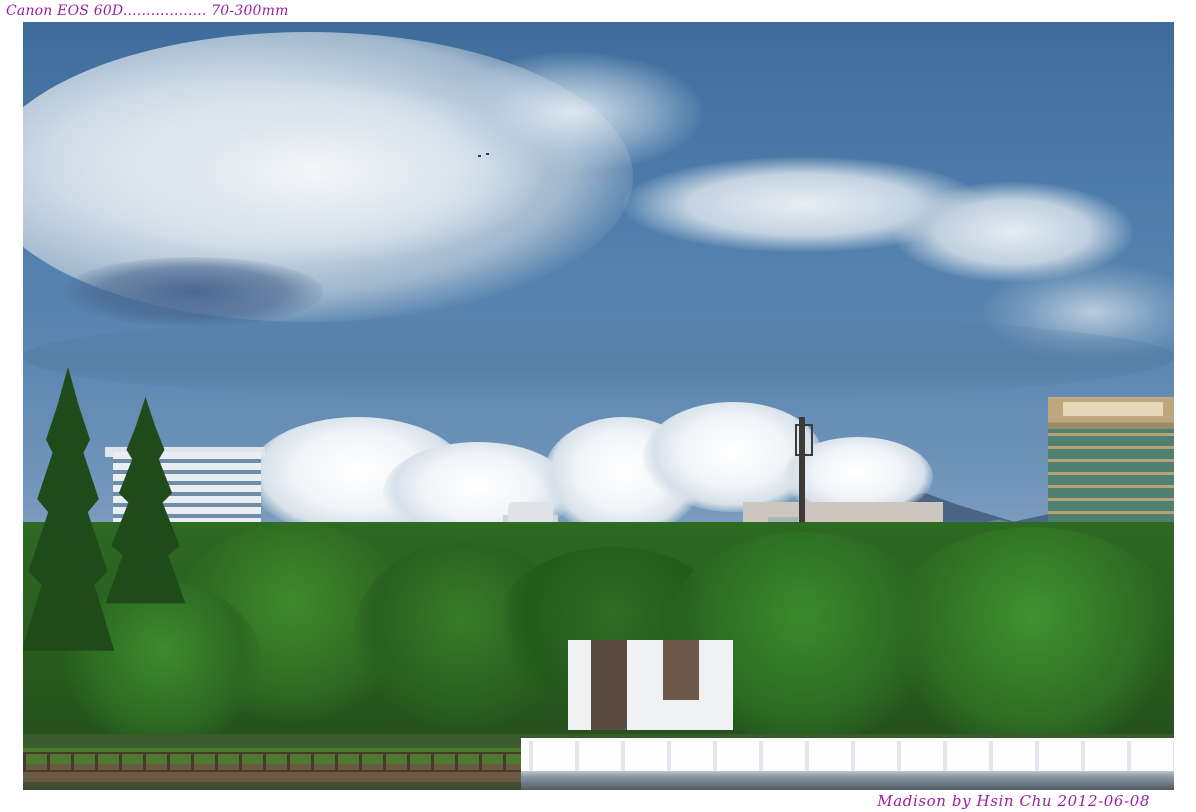  I want to click on cloud-band, so click(598, 357).